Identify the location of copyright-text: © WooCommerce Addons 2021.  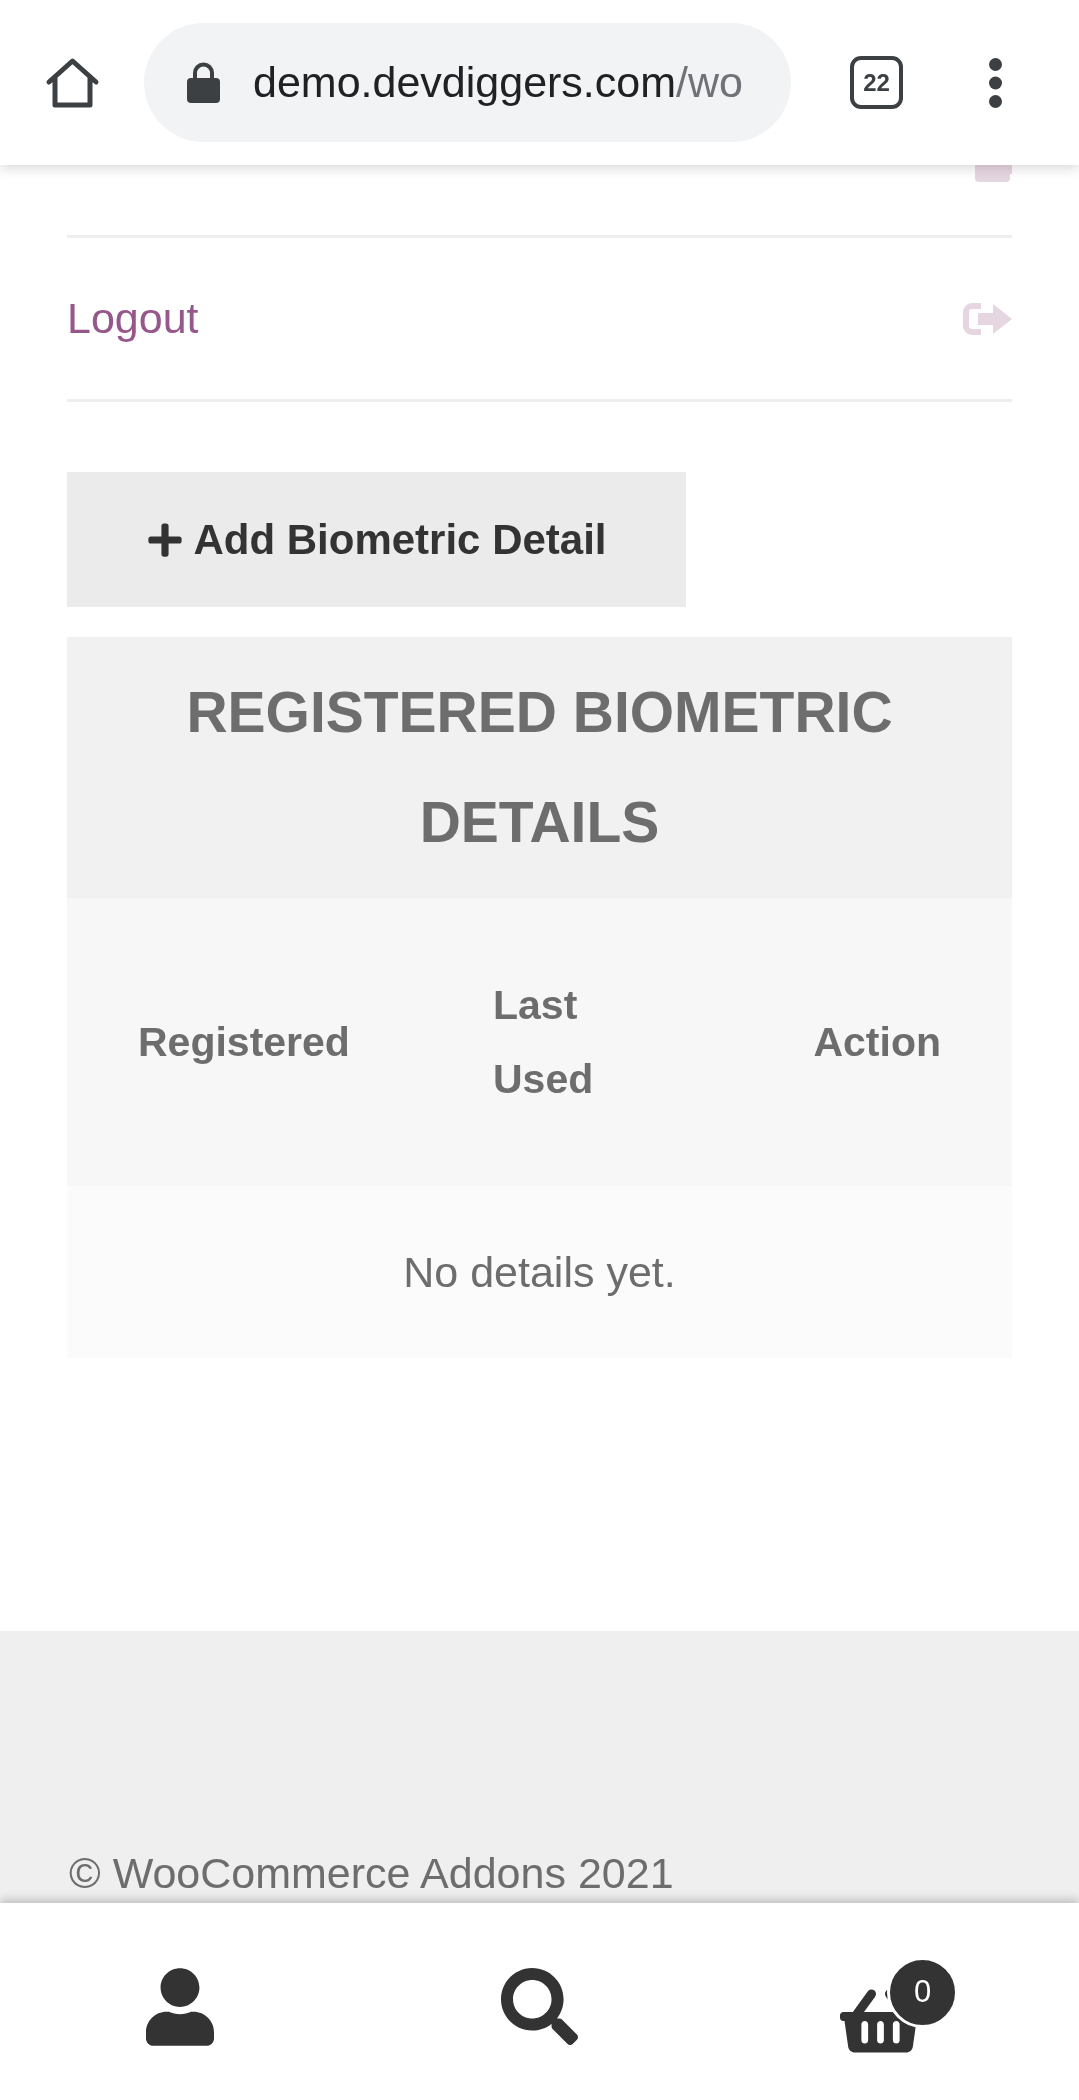
(371, 1873).